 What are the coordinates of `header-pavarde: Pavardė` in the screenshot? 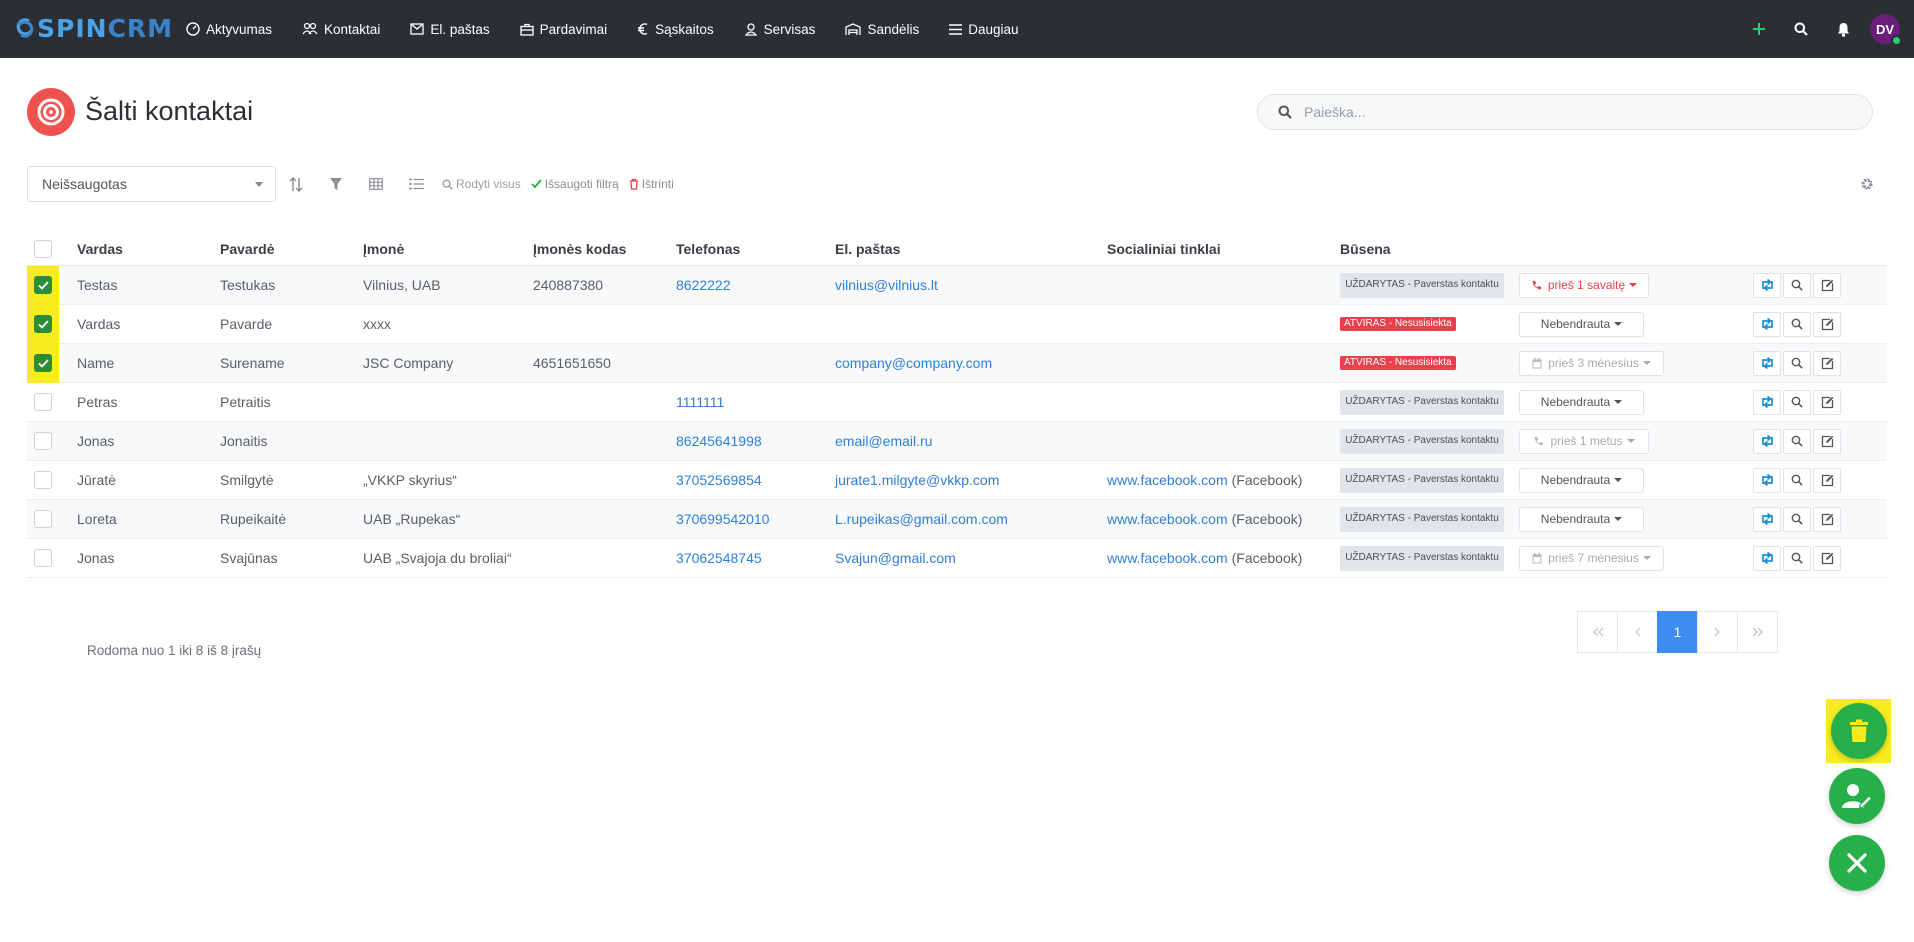 It's located at (247, 249).